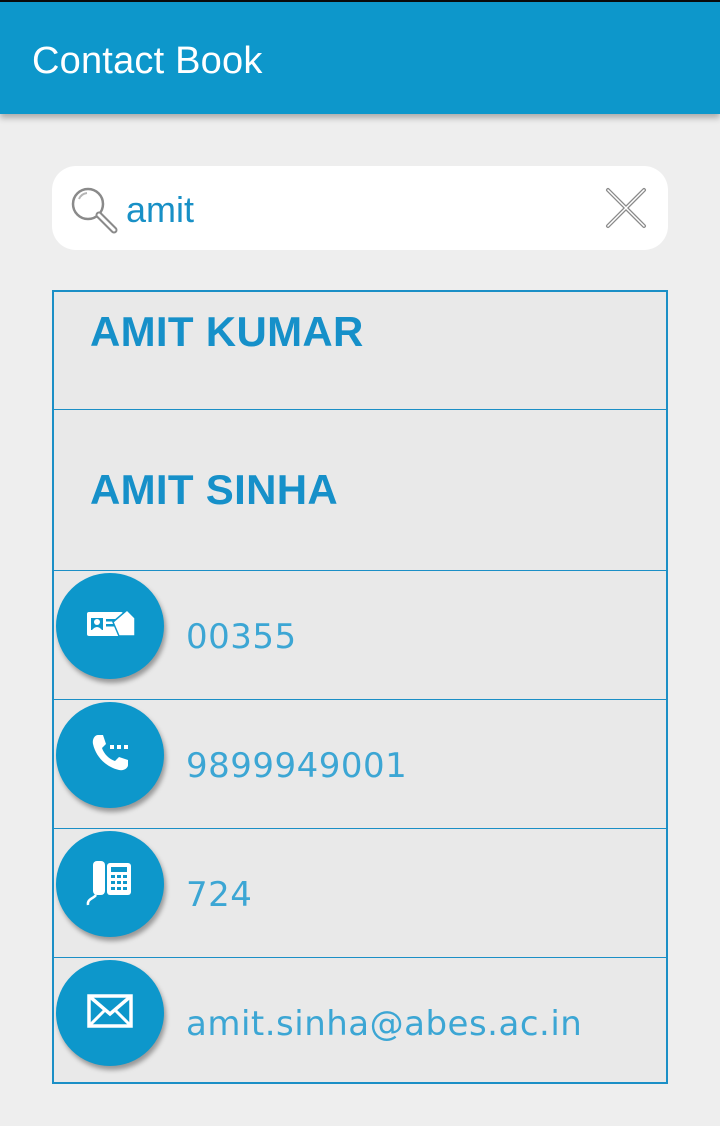  What do you see at coordinates (219, 895) in the screenshot?
I see `extension-text: 724` at bounding box center [219, 895].